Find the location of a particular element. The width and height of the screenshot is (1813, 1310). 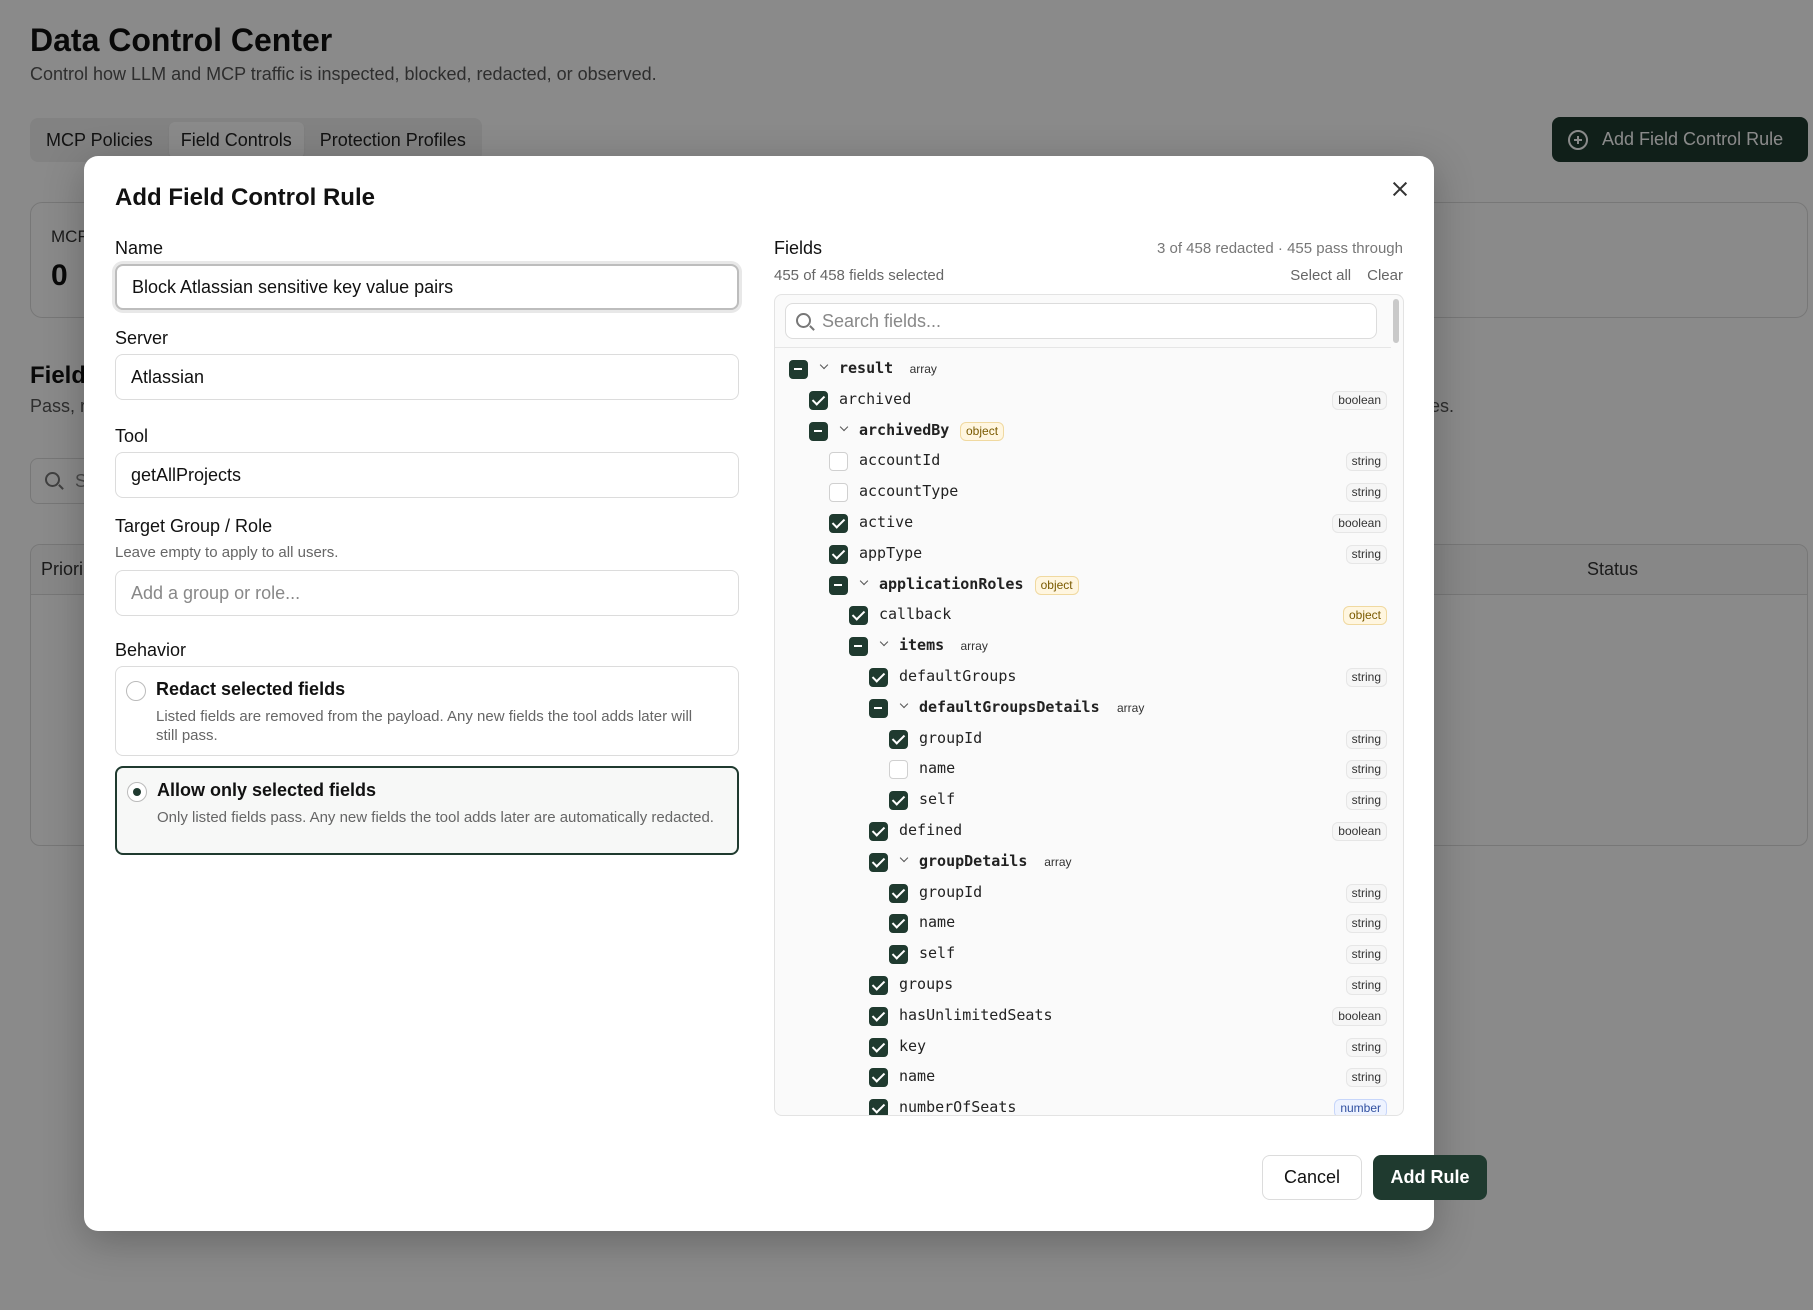

tool-input is located at coordinates (427, 475).